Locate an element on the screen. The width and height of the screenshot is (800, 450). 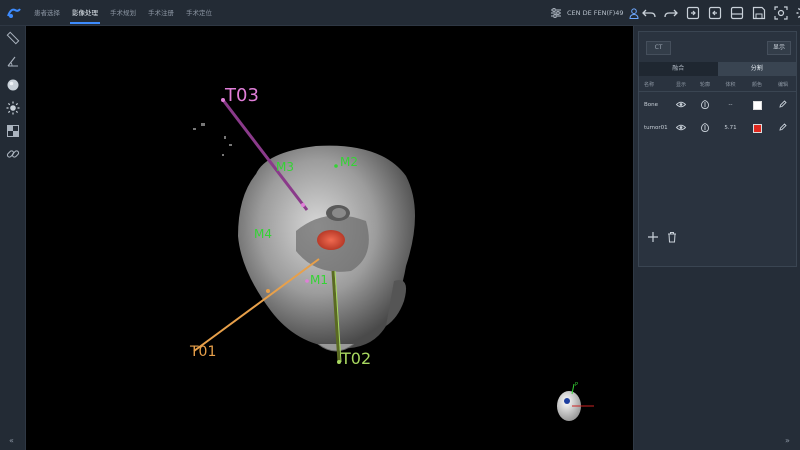
header-edit: 编辑 is located at coordinates (782, 85).